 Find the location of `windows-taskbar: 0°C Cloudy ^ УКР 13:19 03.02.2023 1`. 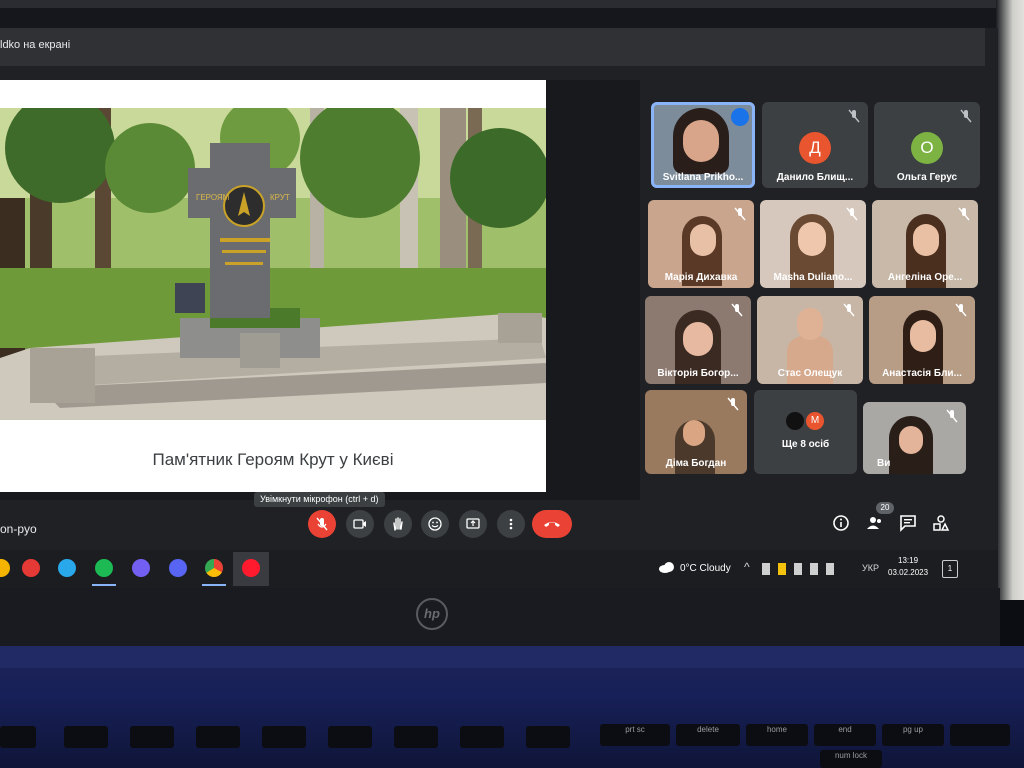

windows-taskbar: 0°C Cloudy ^ УКР 13:19 03.02.2023 1 is located at coordinates (499, 569).